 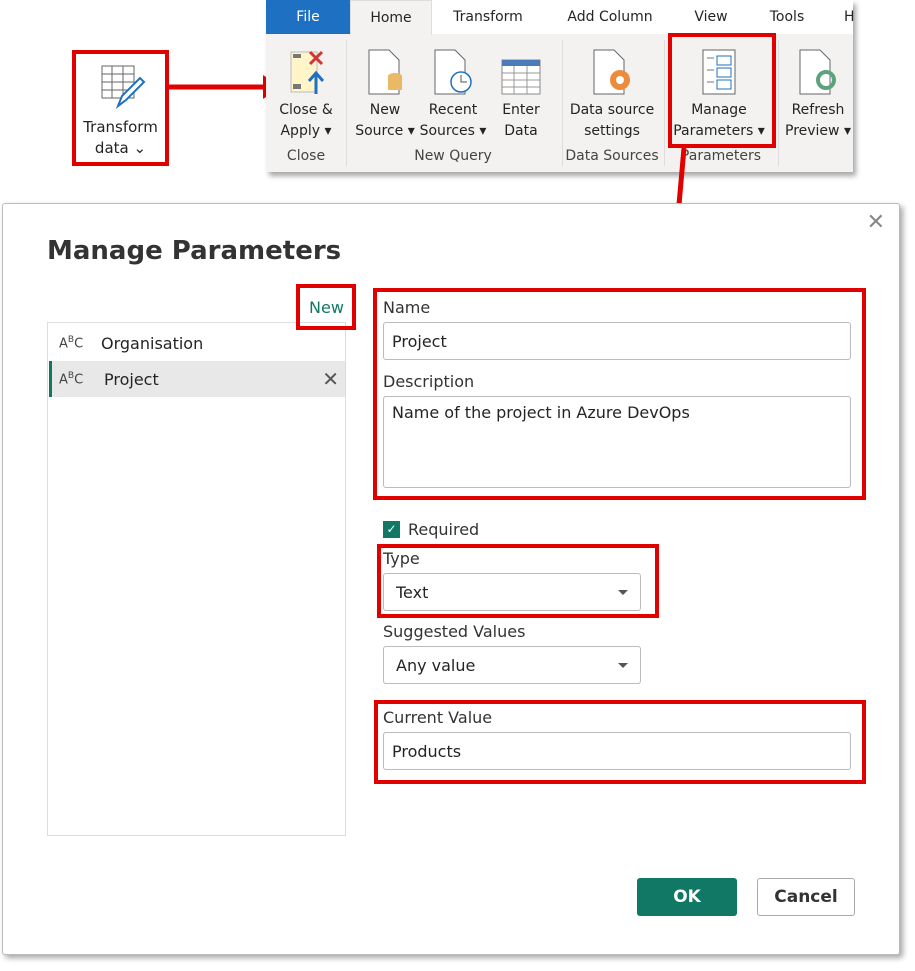 I want to click on refresh-preview-button: Refresh Preview ▾, so click(x=818, y=93).